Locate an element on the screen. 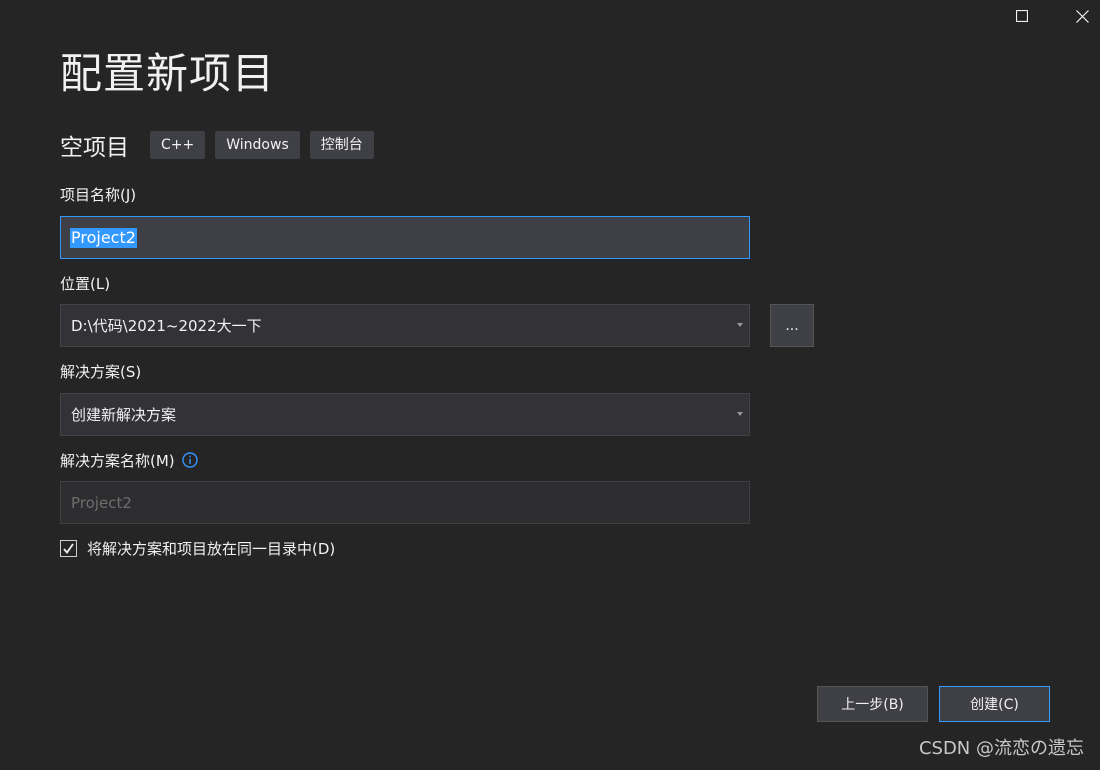  solution-name-label-row: 解决方案名称(M) is located at coordinates (129, 461).